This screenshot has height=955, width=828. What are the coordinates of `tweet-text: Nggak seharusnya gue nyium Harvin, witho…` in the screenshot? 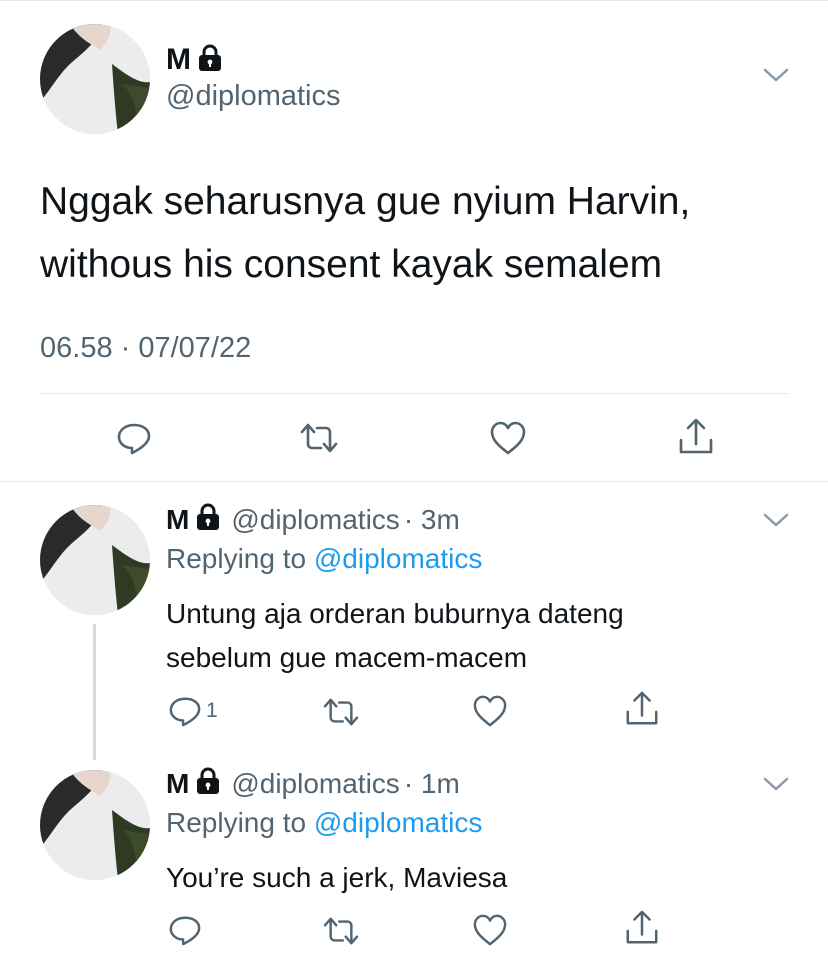 It's located at (365, 233).